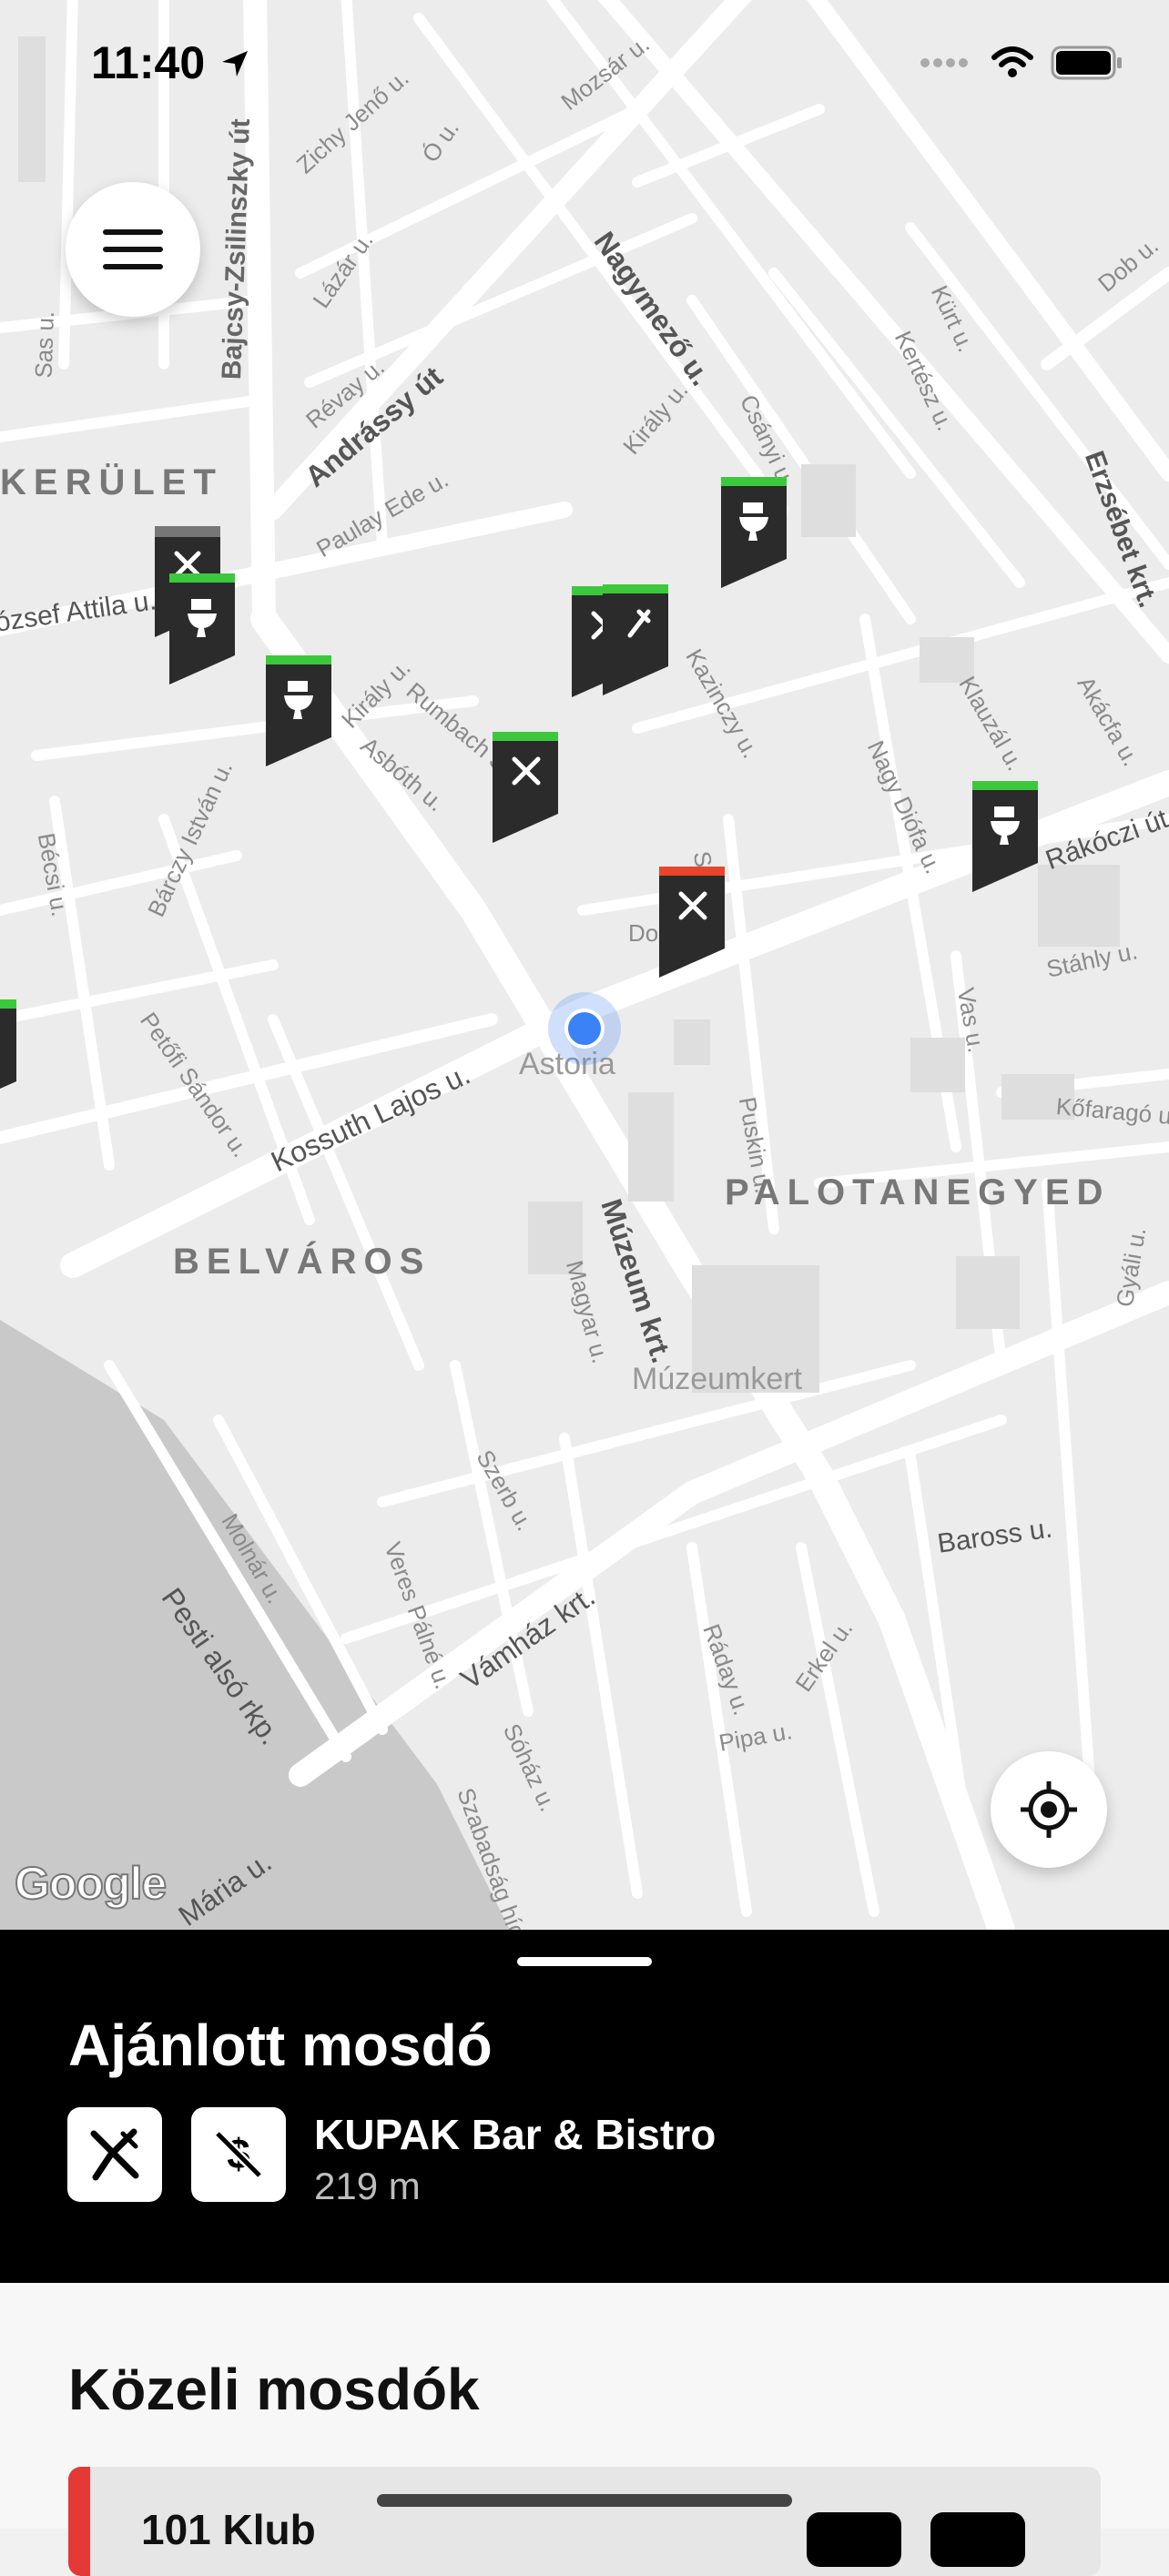 Image resolution: width=1169 pixels, height=2576 pixels. Describe the element at coordinates (79, 2521) in the screenshot. I see `status-bar-red` at that location.